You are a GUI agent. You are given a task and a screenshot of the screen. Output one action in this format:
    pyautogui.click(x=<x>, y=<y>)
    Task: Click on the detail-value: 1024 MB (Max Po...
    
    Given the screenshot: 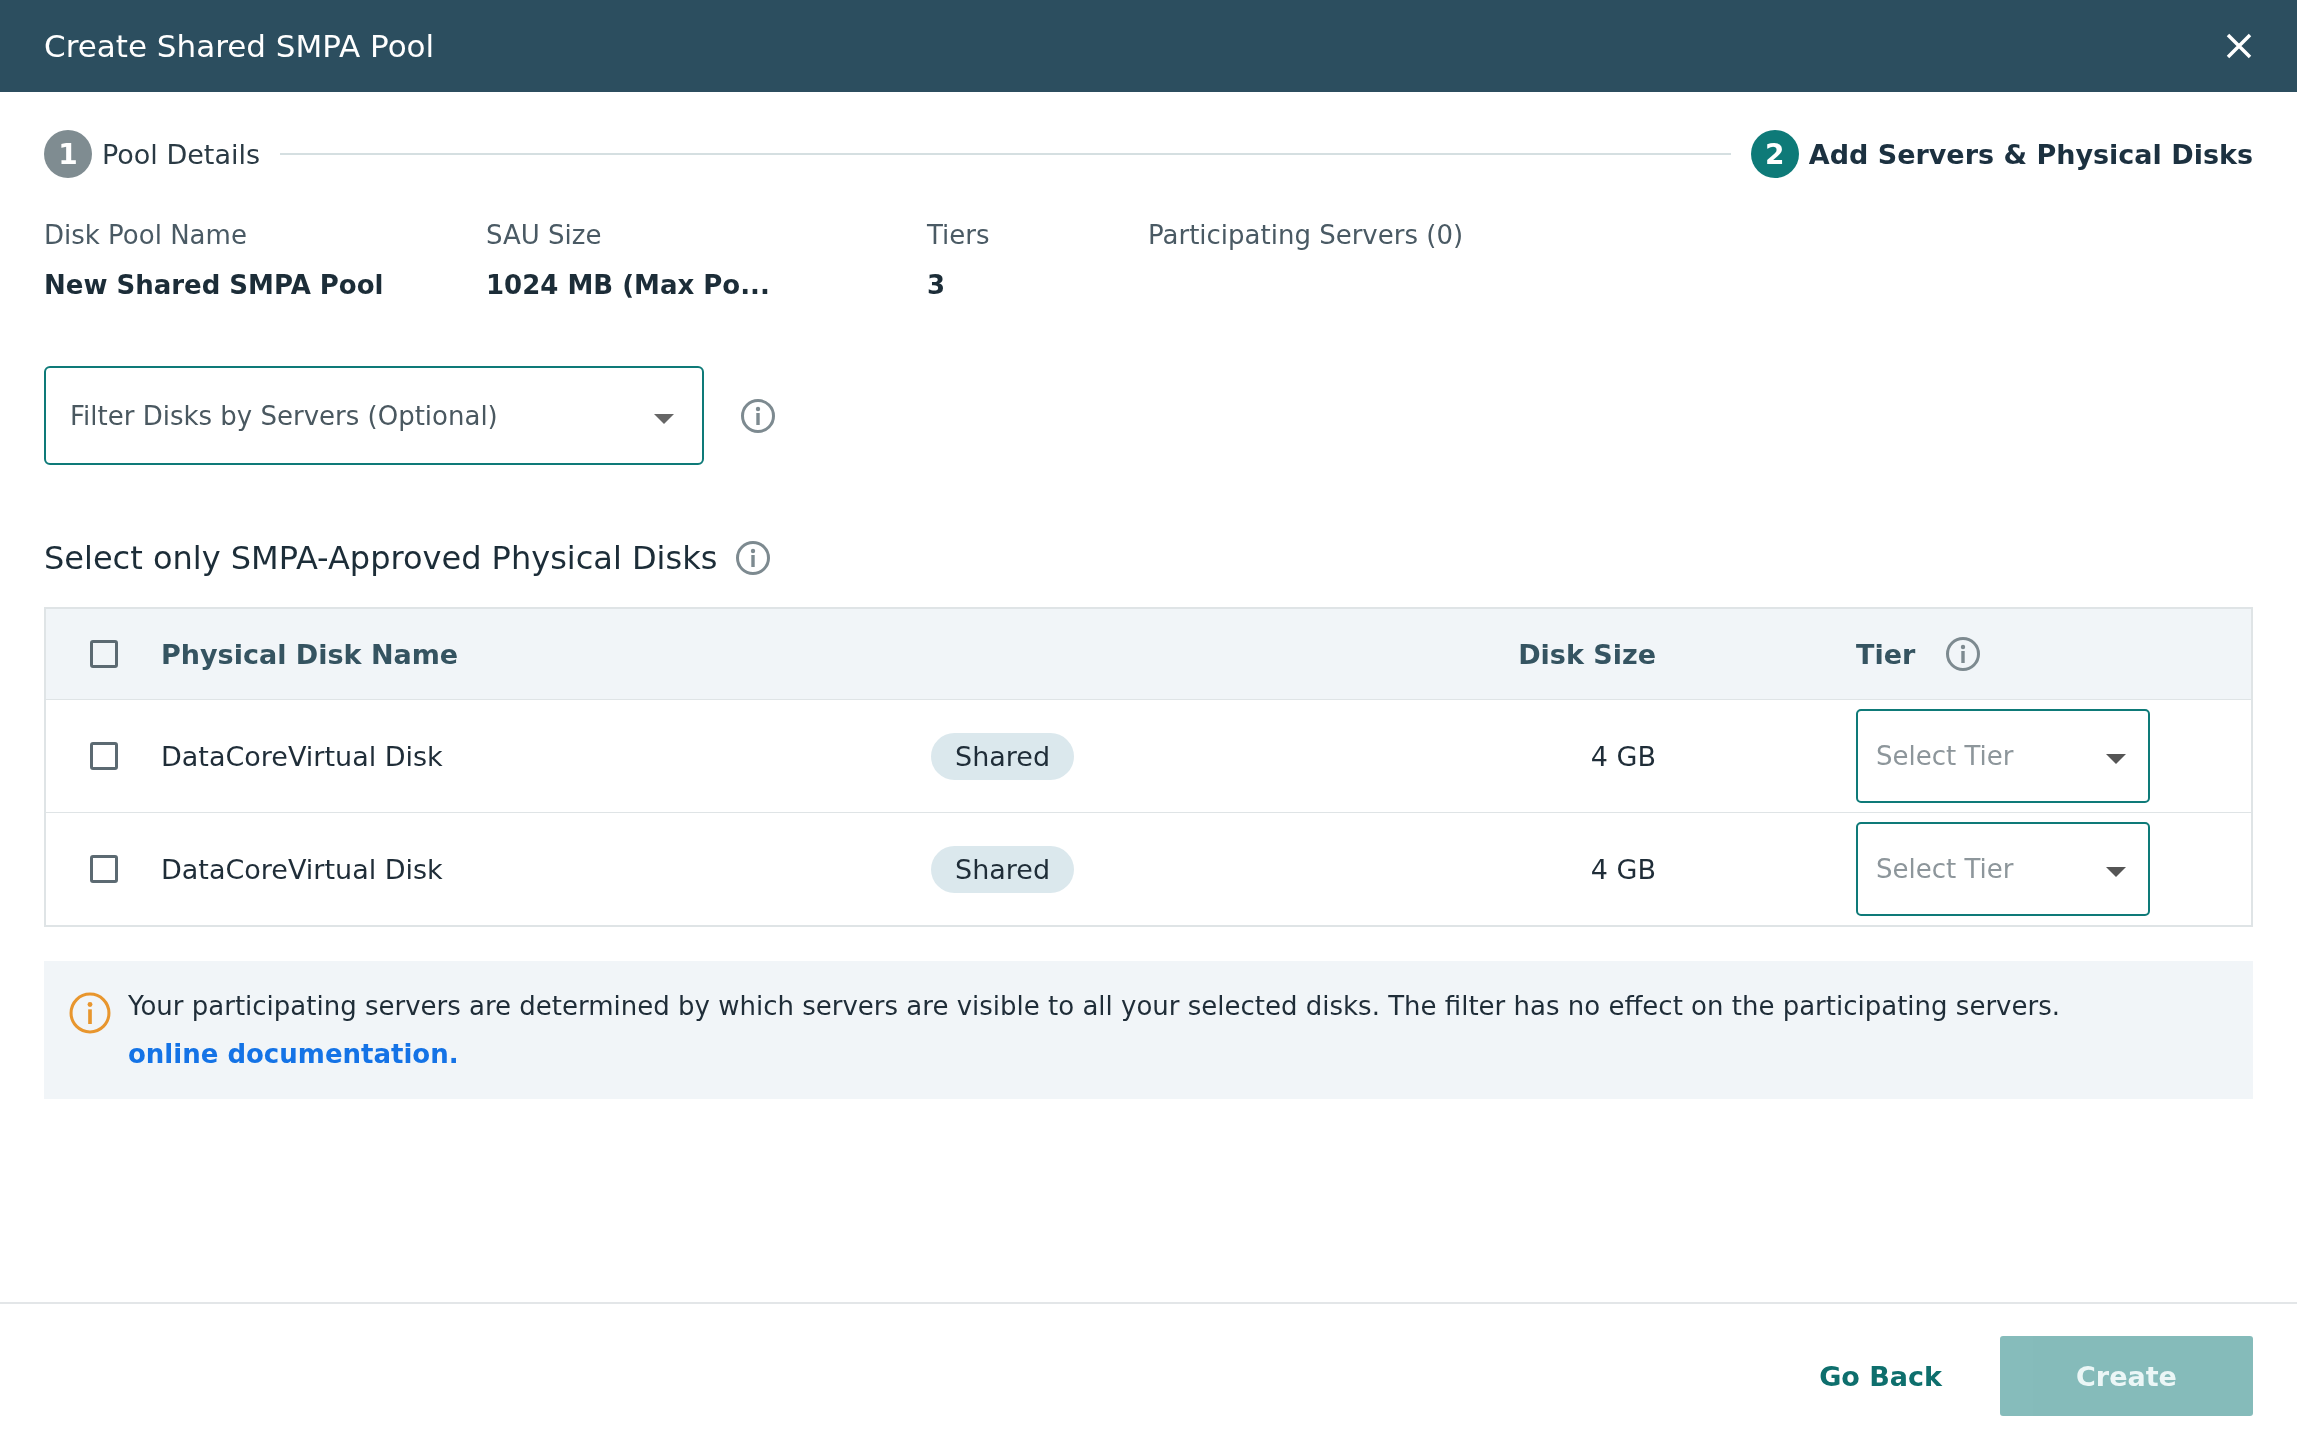 What is the action you would take?
    pyautogui.click(x=628, y=285)
    